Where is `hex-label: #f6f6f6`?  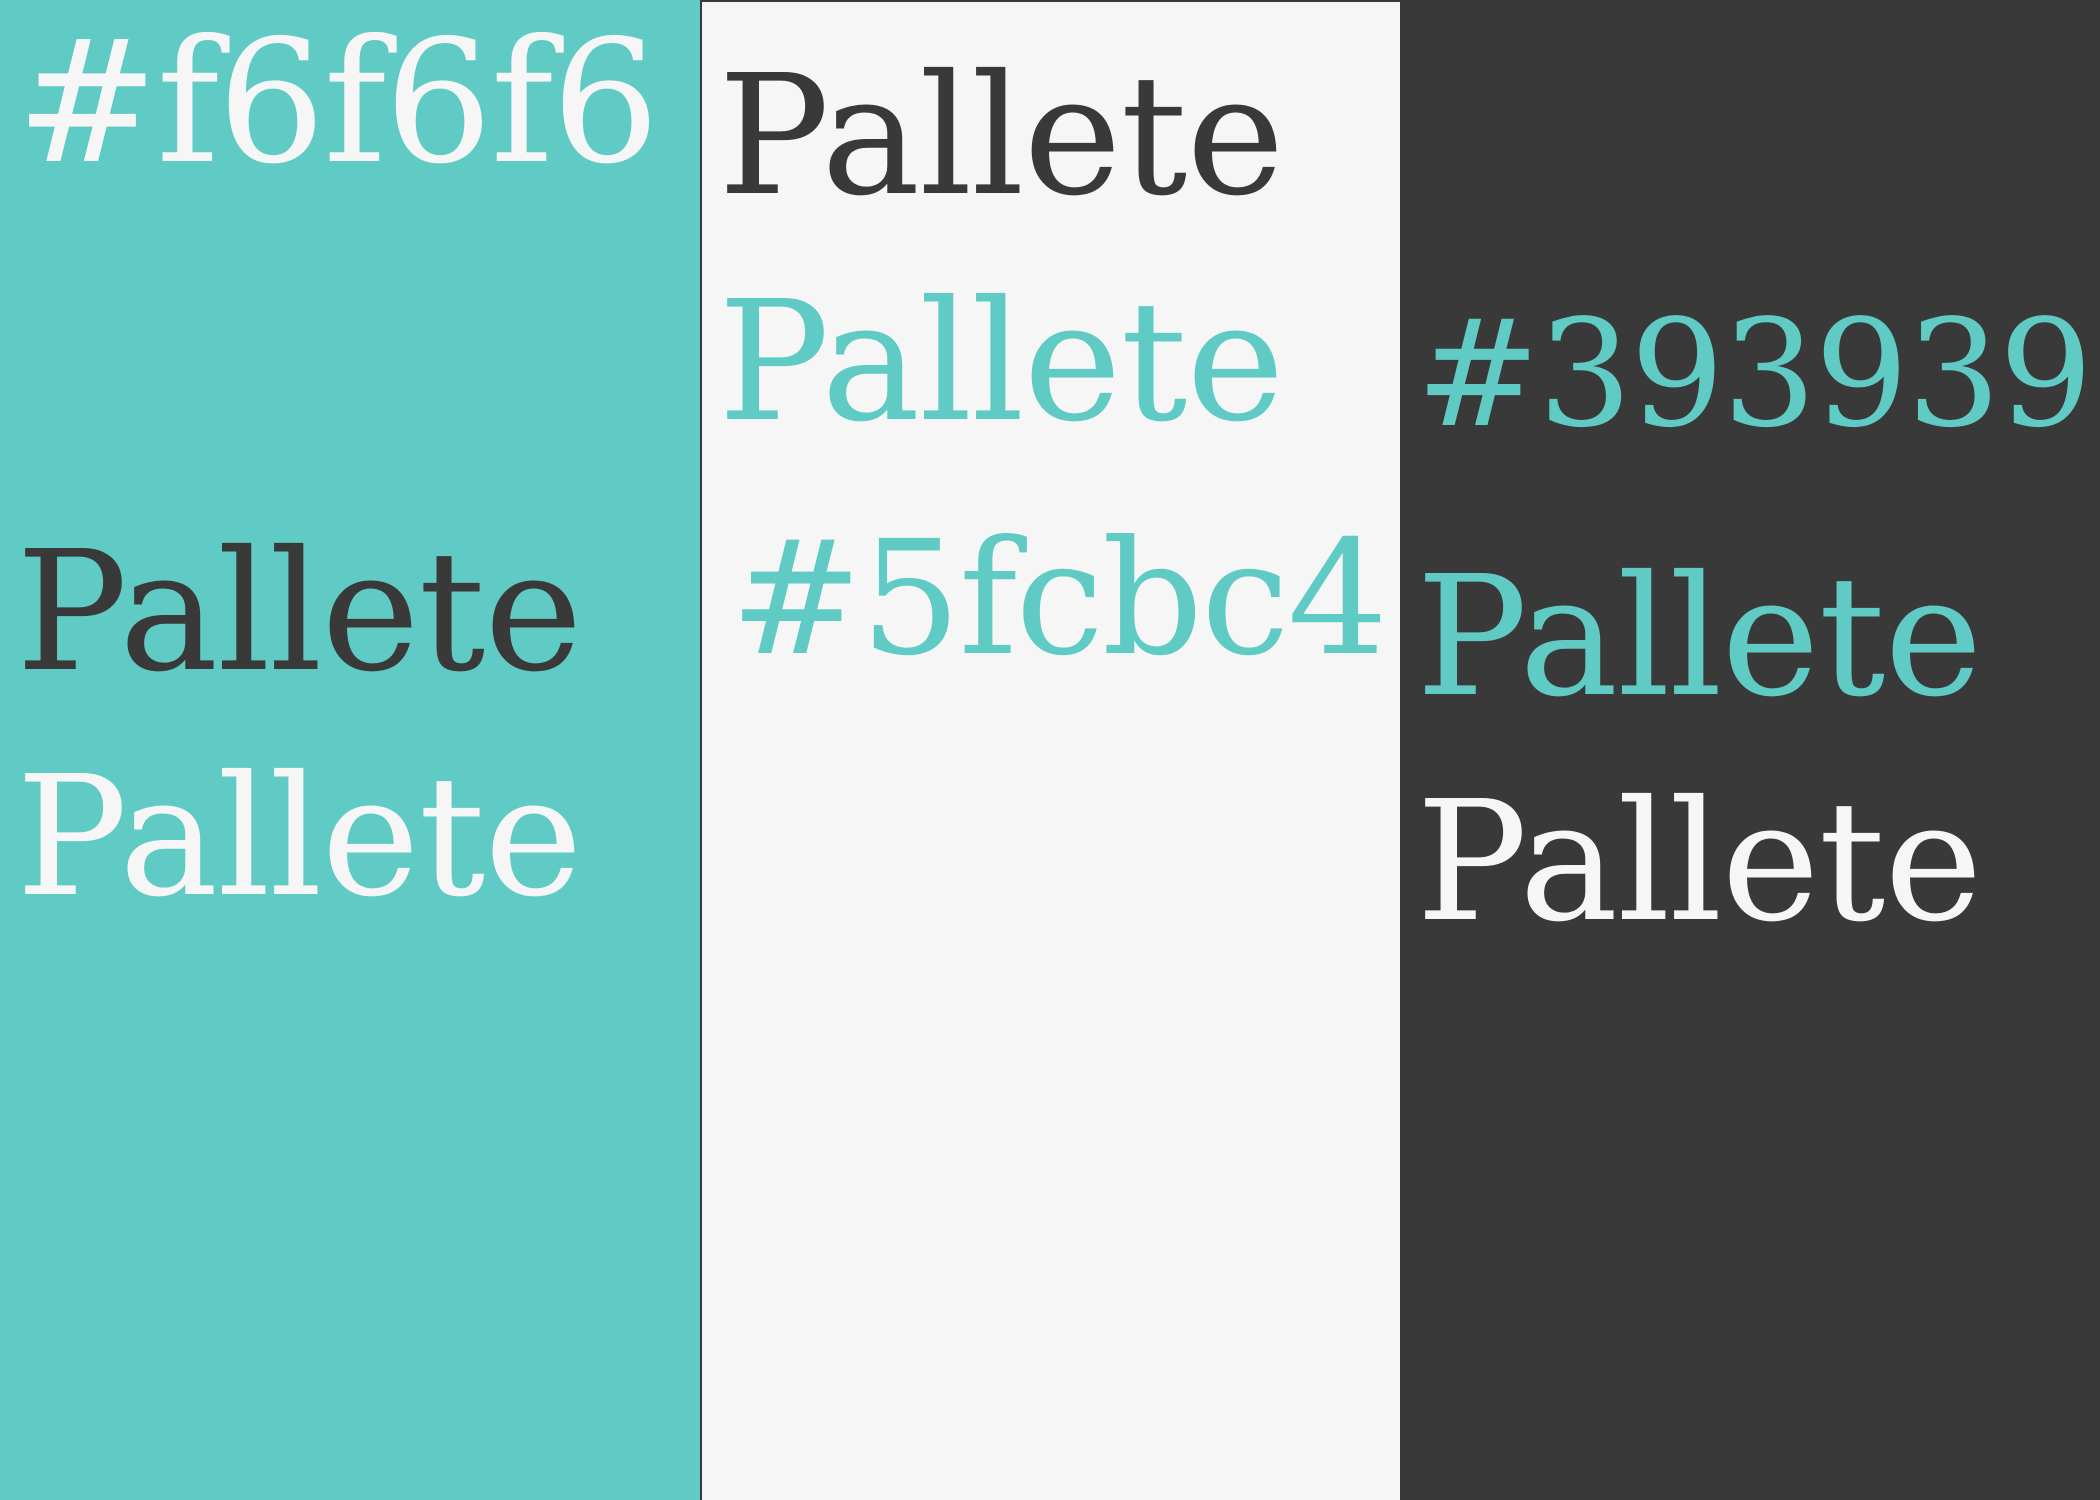
hex-label: #f6f6f6 is located at coordinates (338, 103).